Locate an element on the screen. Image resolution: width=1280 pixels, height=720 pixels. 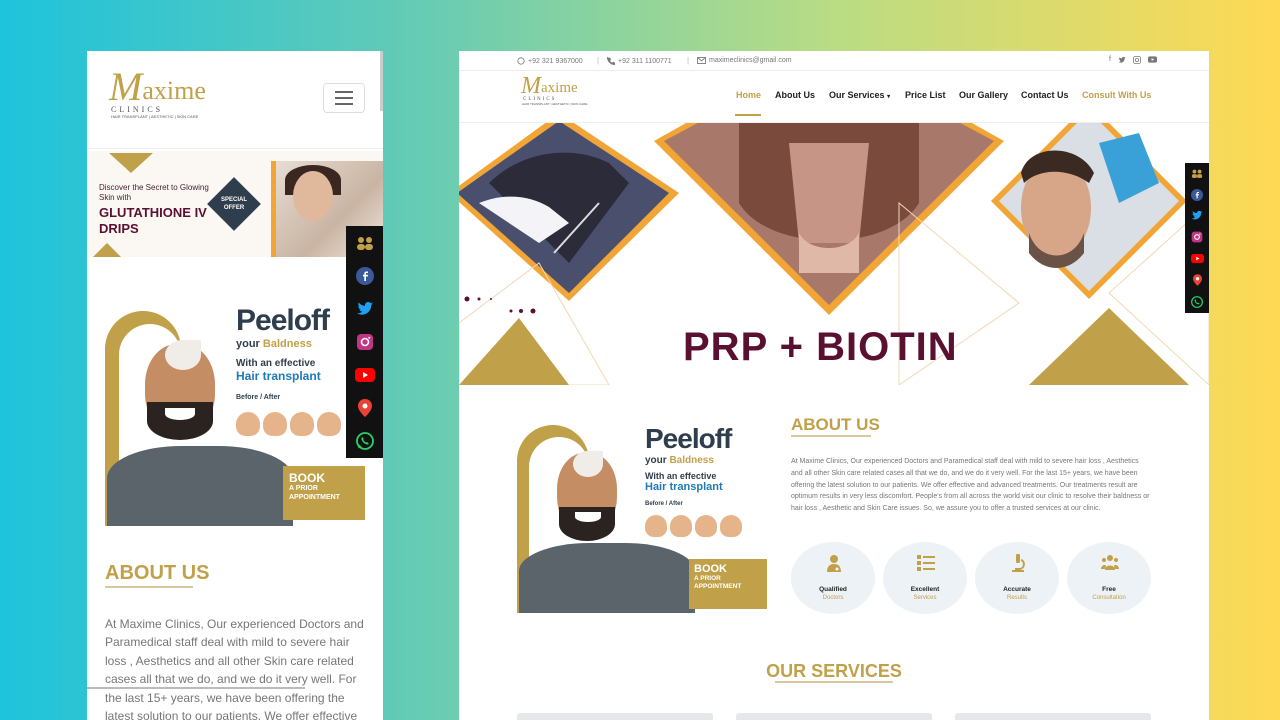
nav-services: Our Services ▾ is located at coordinates (859, 95).